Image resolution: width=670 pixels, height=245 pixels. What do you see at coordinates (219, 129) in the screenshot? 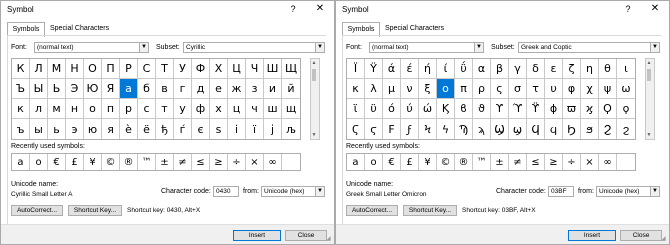
I see `symbol-cell: ѕ` at bounding box center [219, 129].